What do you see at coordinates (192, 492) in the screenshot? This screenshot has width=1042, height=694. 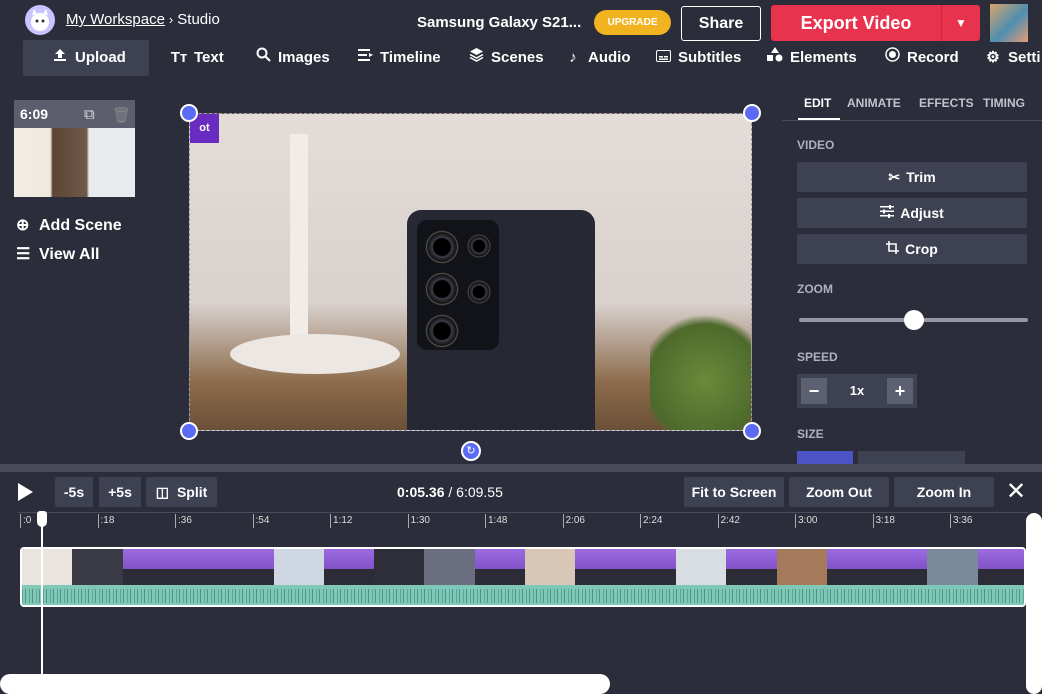 I see `split-label: Split` at bounding box center [192, 492].